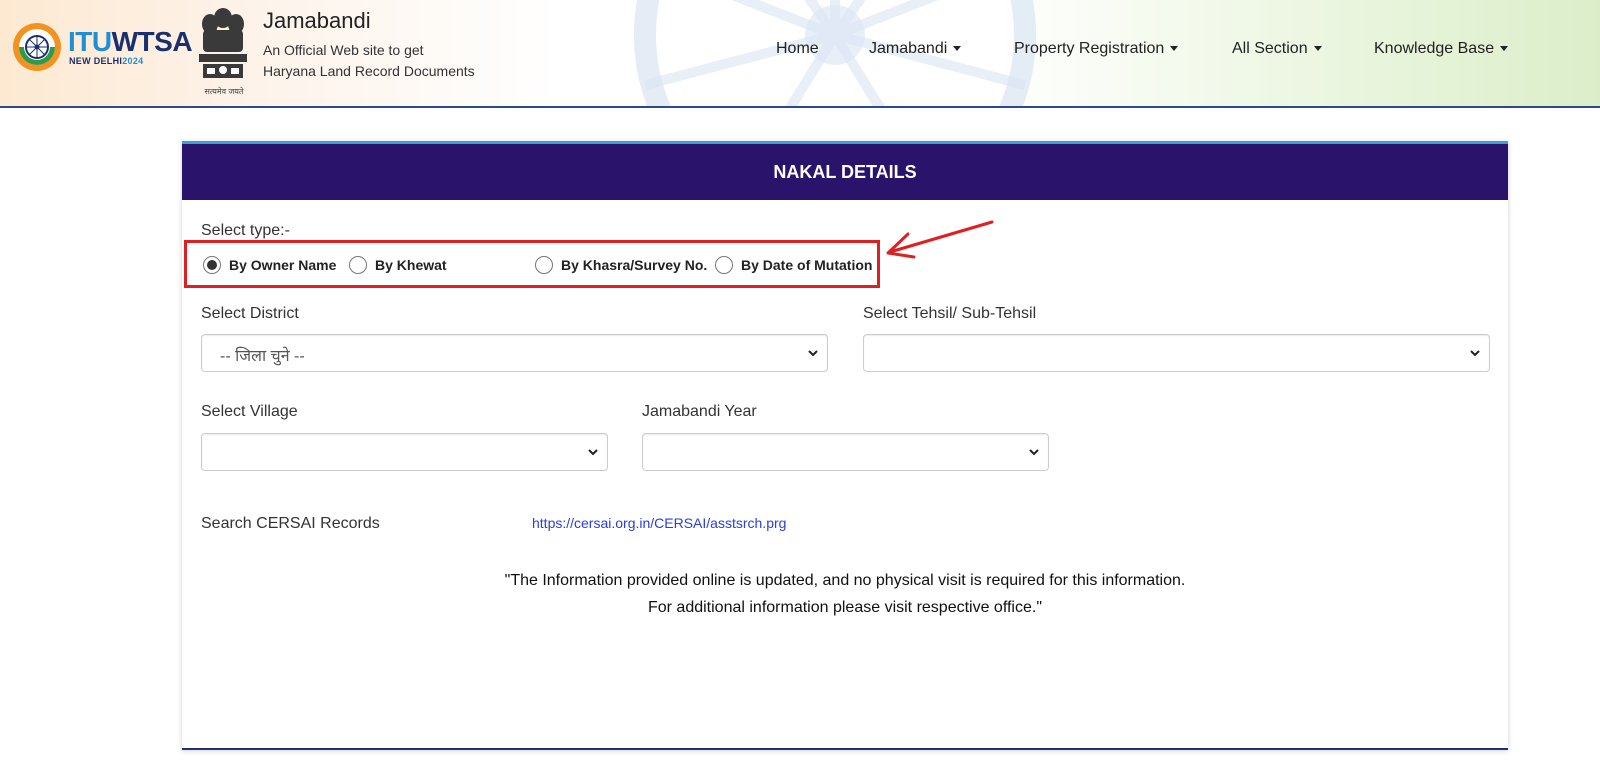 This screenshot has height=779, width=1600. I want to click on radio-by-owner-name: By Owner Name, so click(269, 265).